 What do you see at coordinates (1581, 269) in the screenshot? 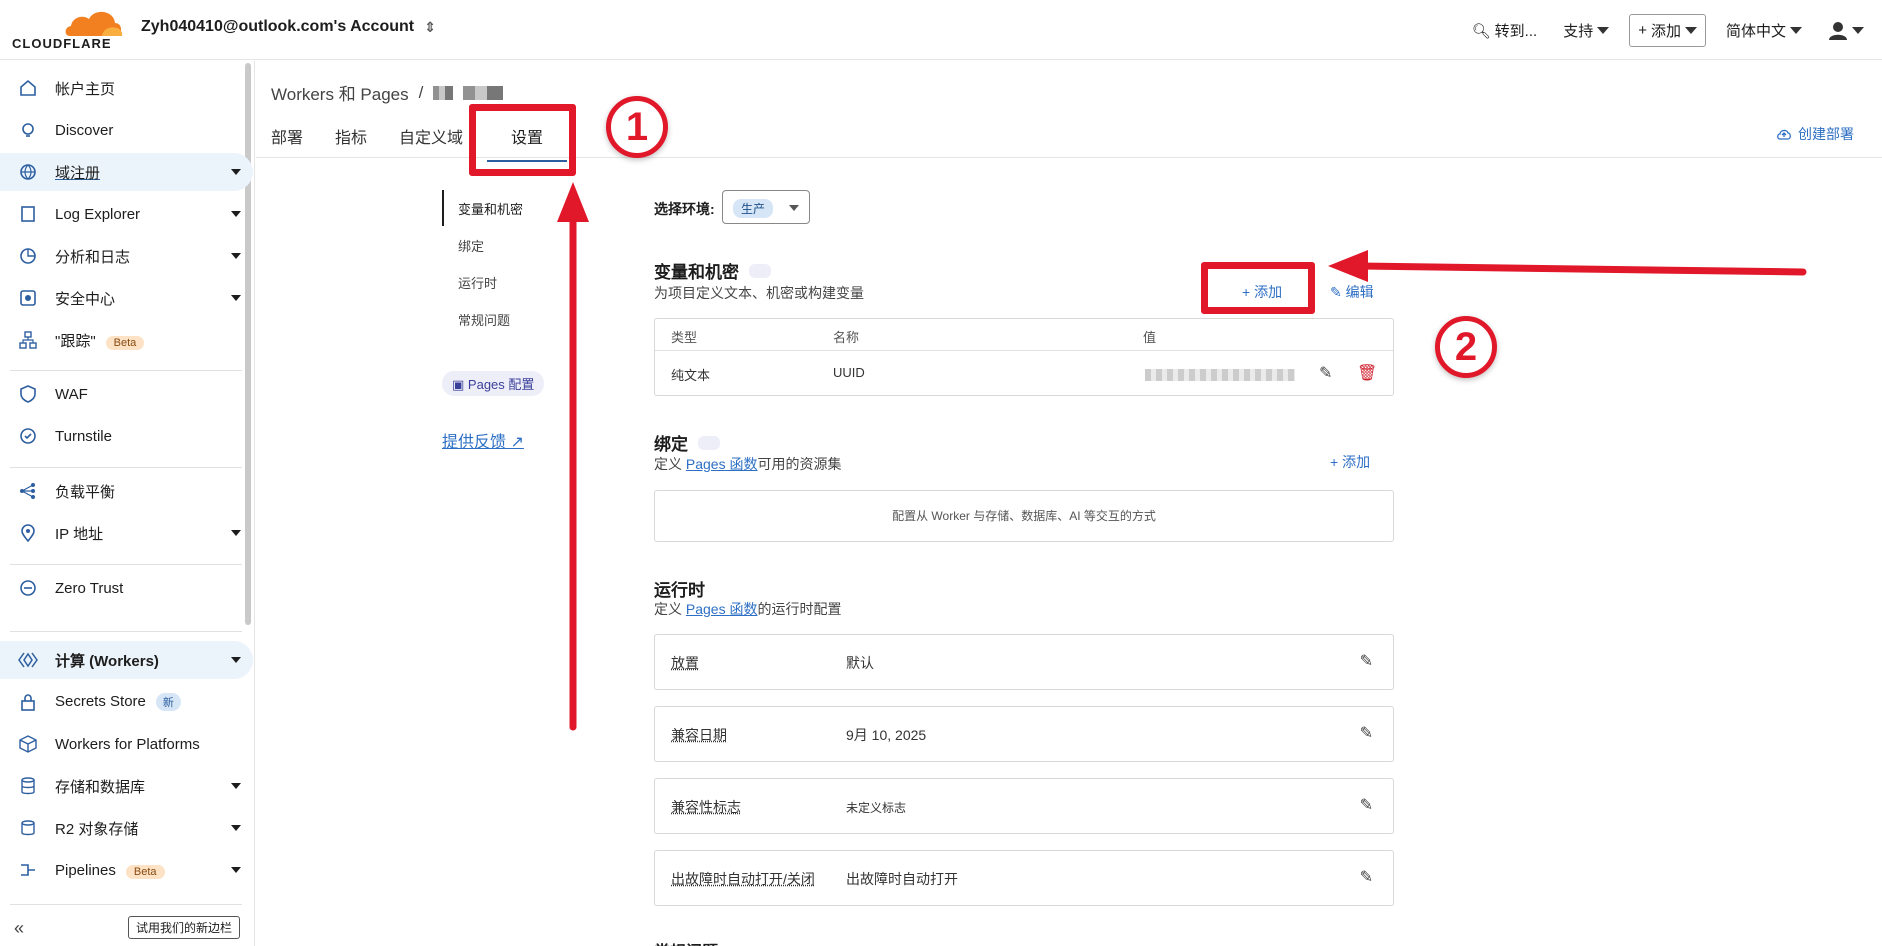
I see `annotation-arrow-left` at bounding box center [1581, 269].